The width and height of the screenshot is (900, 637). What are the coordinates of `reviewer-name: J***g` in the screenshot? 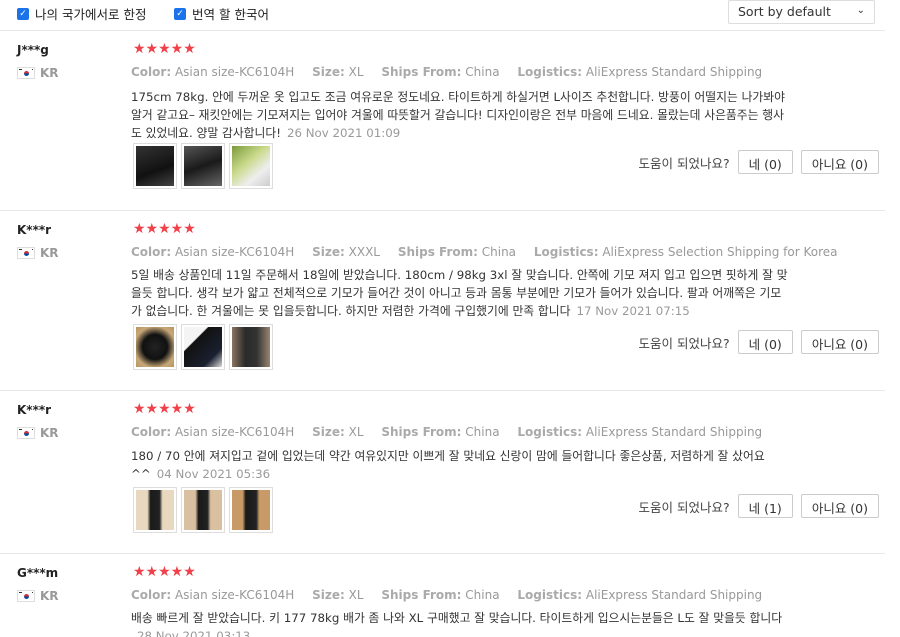 It's located at (33, 50).